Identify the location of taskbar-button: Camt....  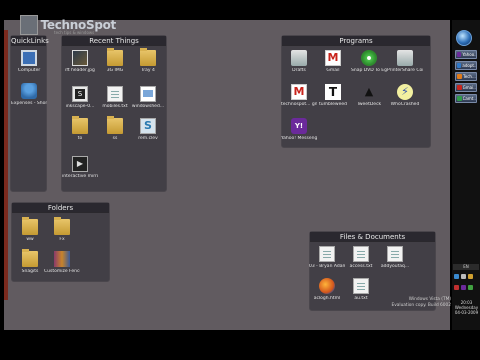
(466, 98).